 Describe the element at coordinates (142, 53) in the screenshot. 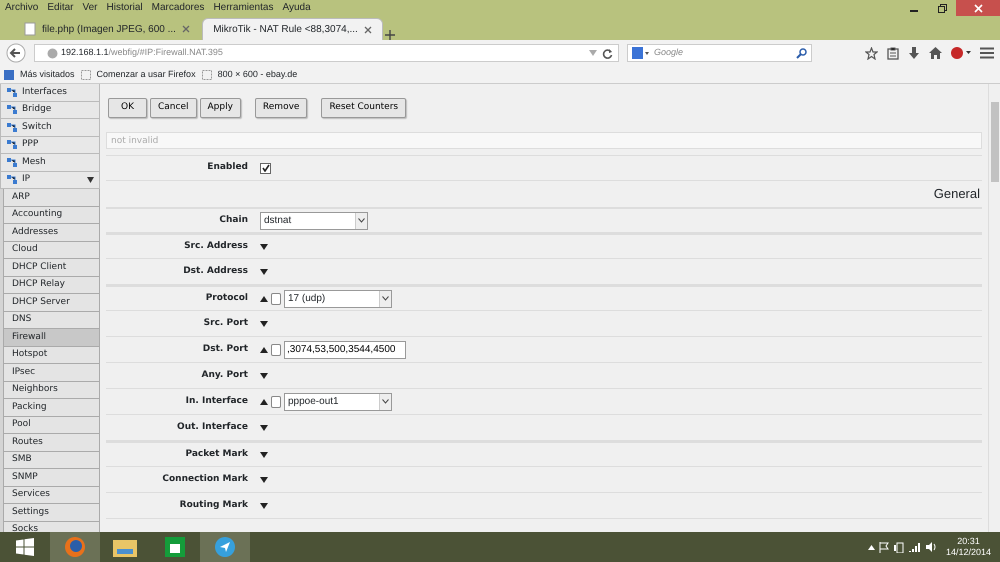

I see `url-text: 192.168.1.1/webfig/#IP:Firewall.NAT.395` at that location.